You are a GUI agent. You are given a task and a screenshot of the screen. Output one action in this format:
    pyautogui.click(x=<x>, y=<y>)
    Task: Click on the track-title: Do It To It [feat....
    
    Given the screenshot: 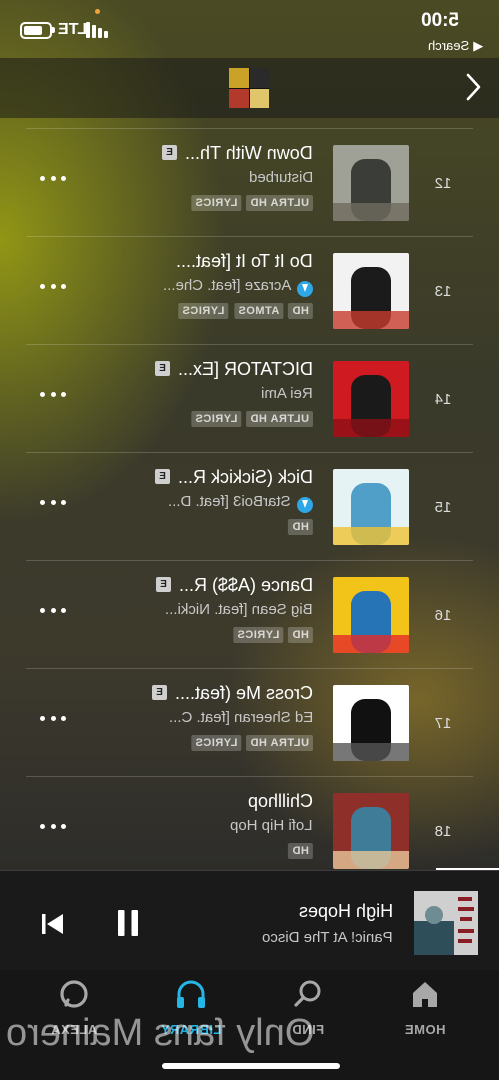 What is the action you would take?
    pyautogui.click(x=244, y=261)
    